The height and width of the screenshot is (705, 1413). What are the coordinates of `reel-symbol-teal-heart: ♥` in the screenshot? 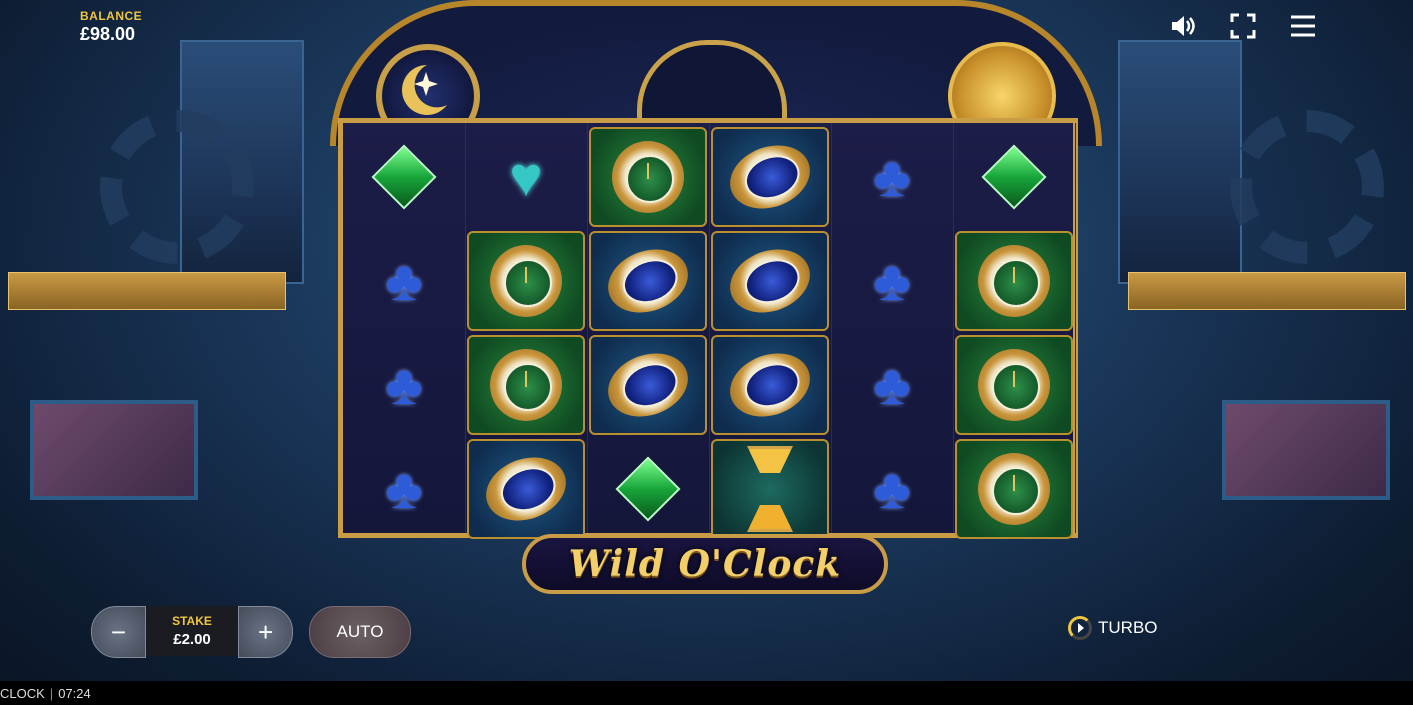 It's located at (526, 177).